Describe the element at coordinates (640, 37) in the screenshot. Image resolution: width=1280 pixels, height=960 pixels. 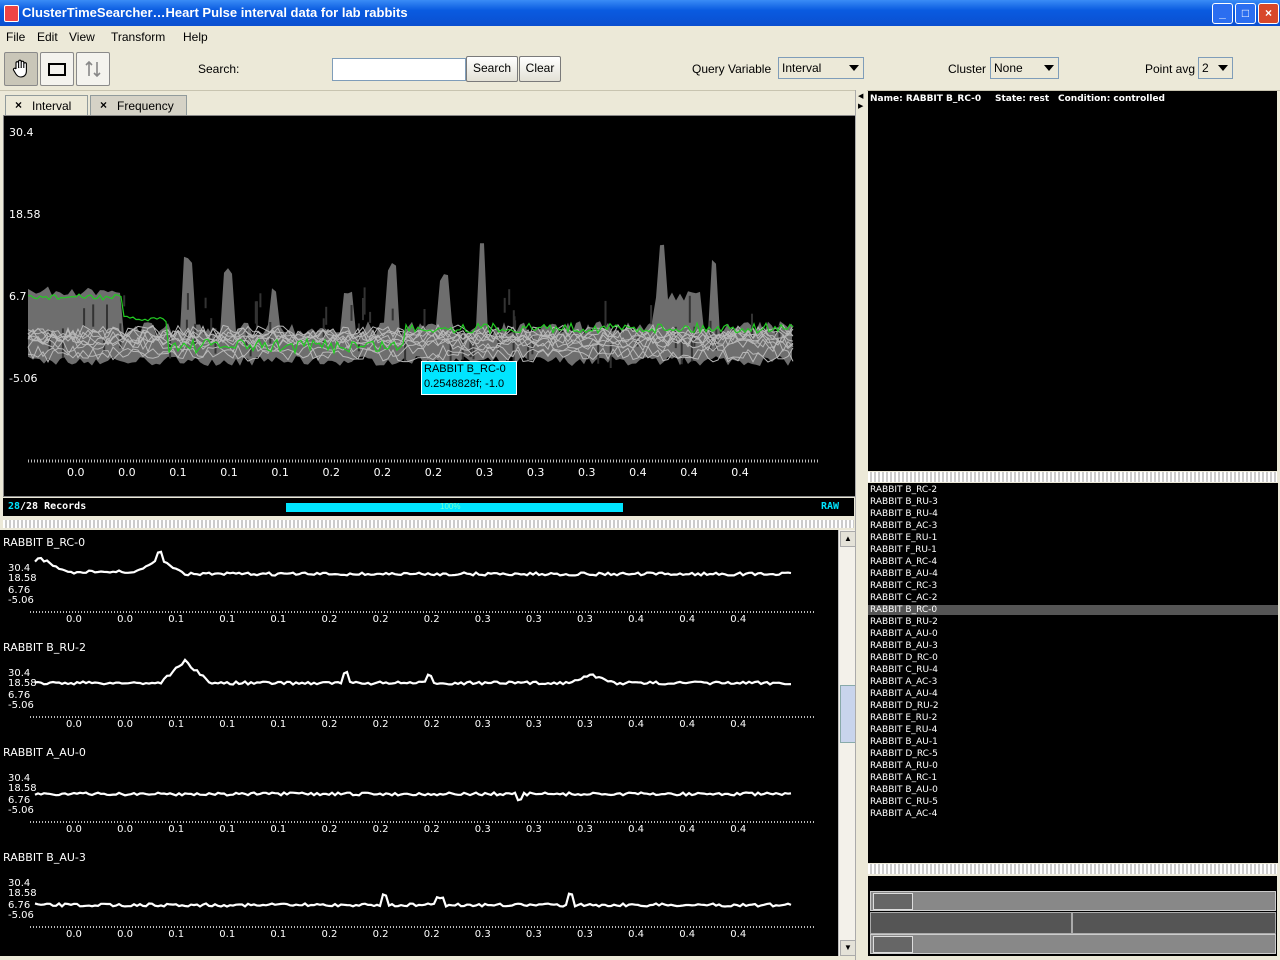
I see `menu-bar: File Edit View Transform Help` at that location.